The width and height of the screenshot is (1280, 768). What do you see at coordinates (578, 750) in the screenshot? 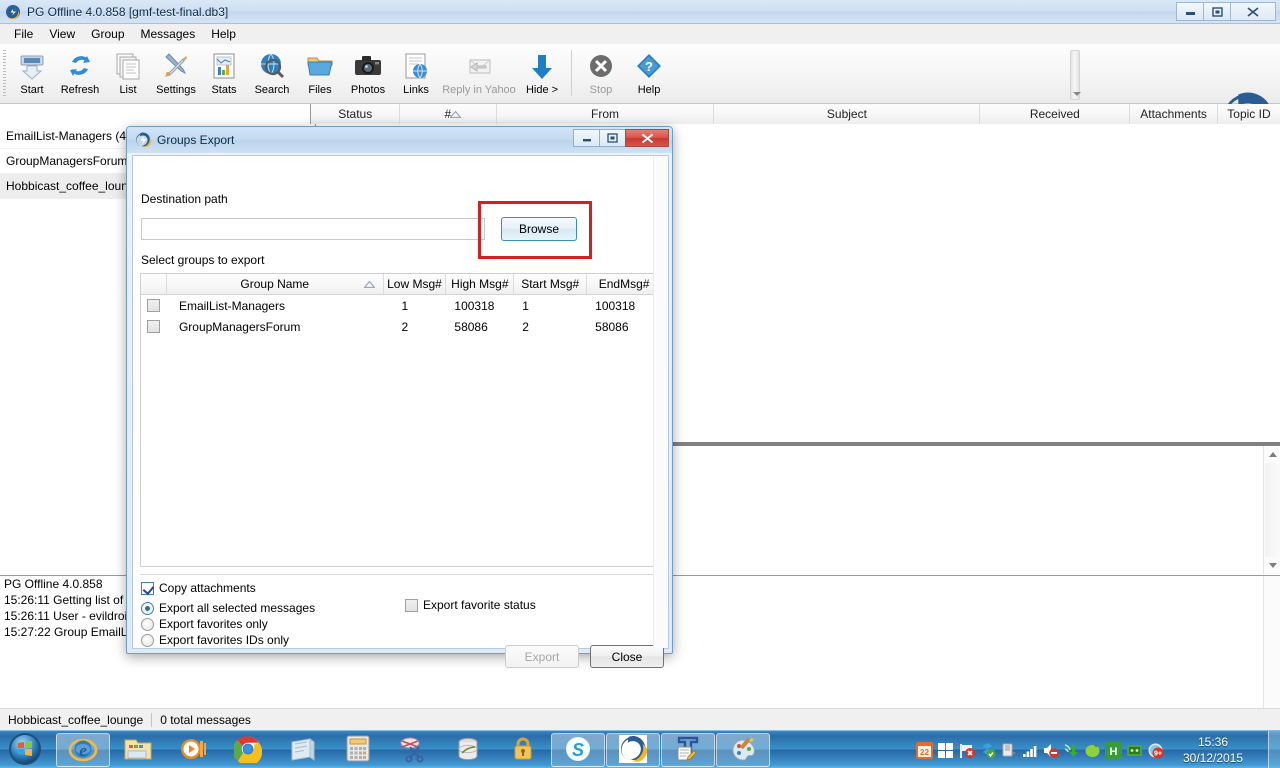
I see `taskbar-app-skype: S` at bounding box center [578, 750].